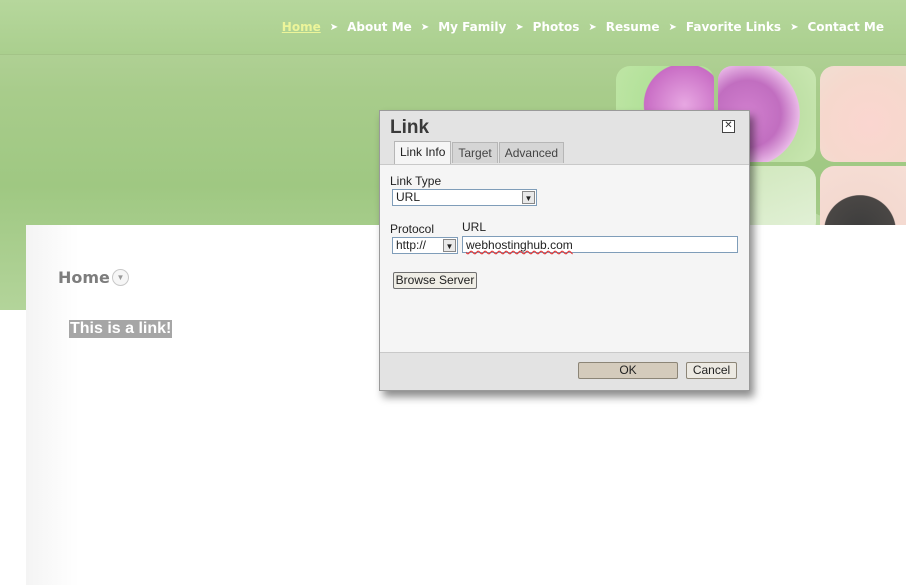 Image resolution: width=906 pixels, height=585 pixels. I want to click on selected-link-text: This is a link!, so click(121, 329).